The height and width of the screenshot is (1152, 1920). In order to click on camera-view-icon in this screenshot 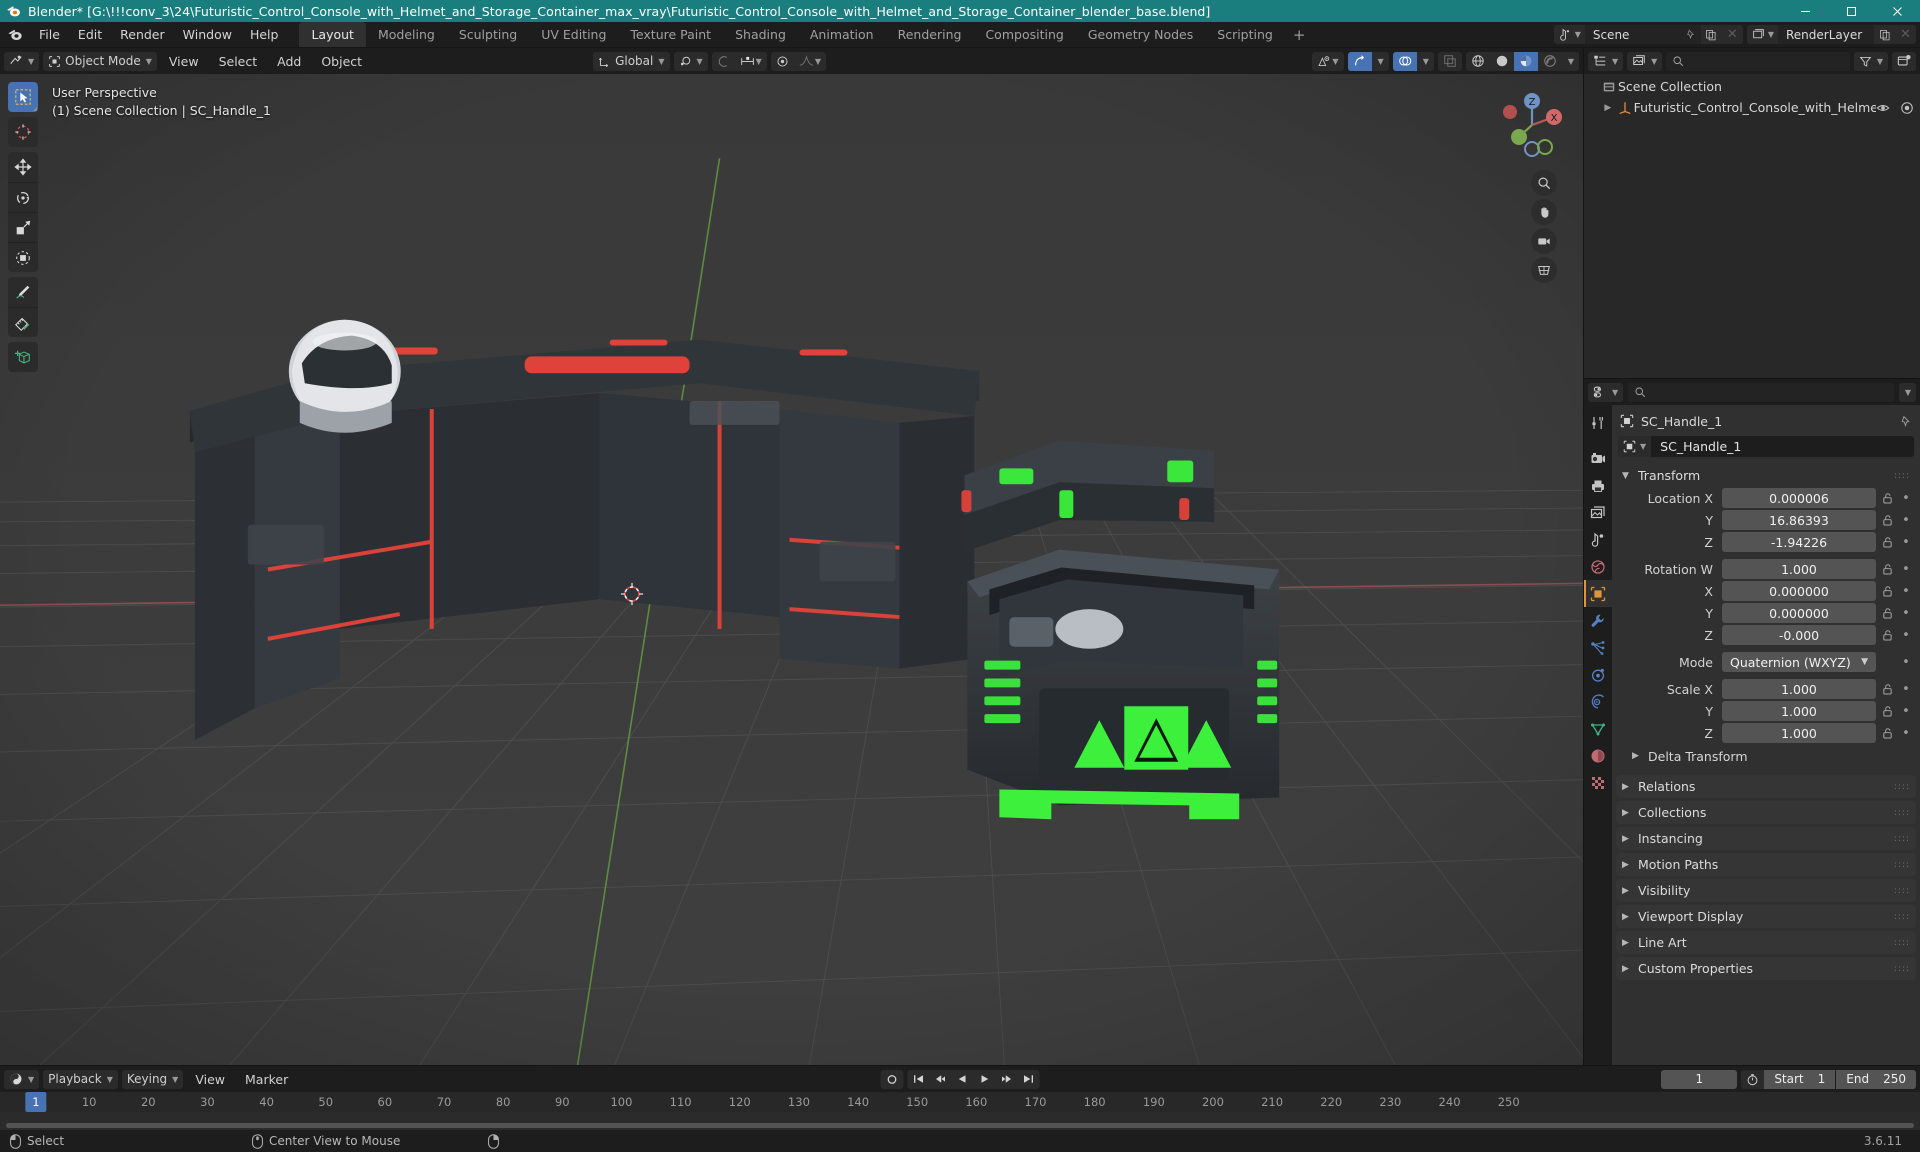, I will do `click(1544, 241)`.